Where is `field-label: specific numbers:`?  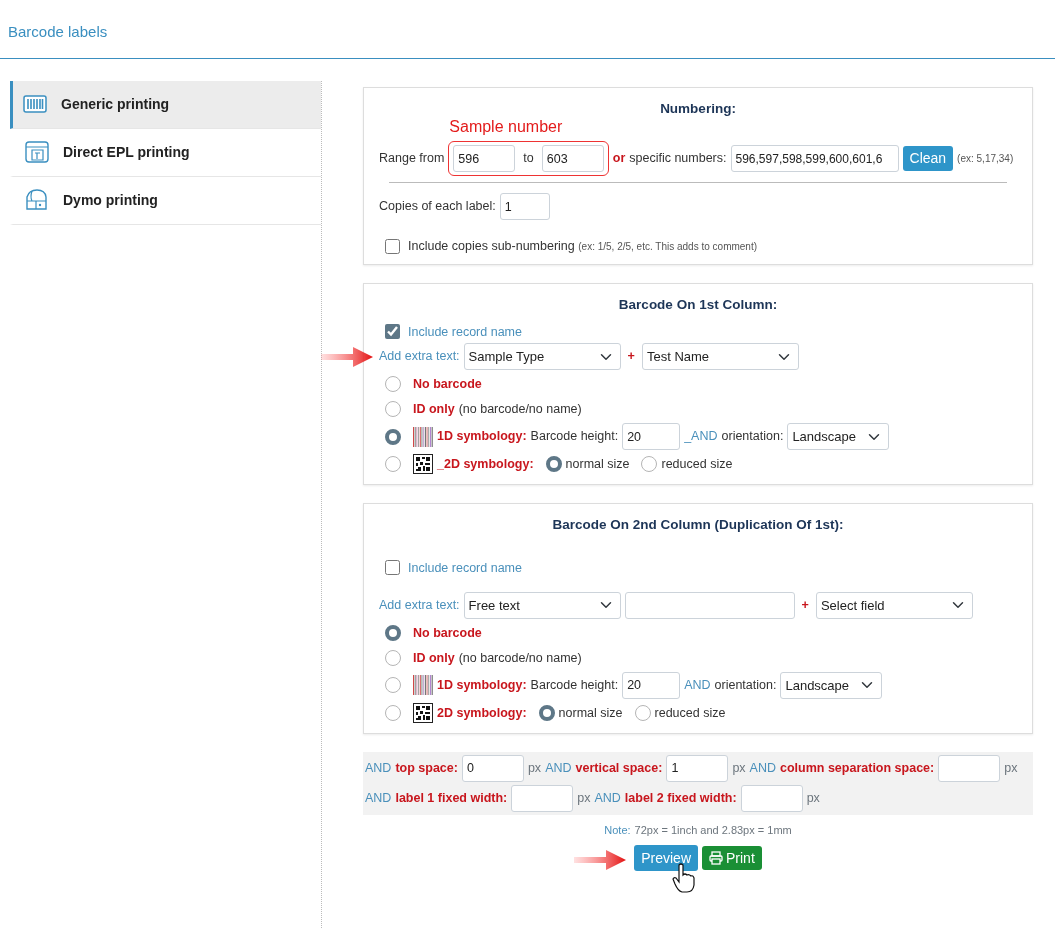
field-label: specific numbers: is located at coordinates (678, 158).